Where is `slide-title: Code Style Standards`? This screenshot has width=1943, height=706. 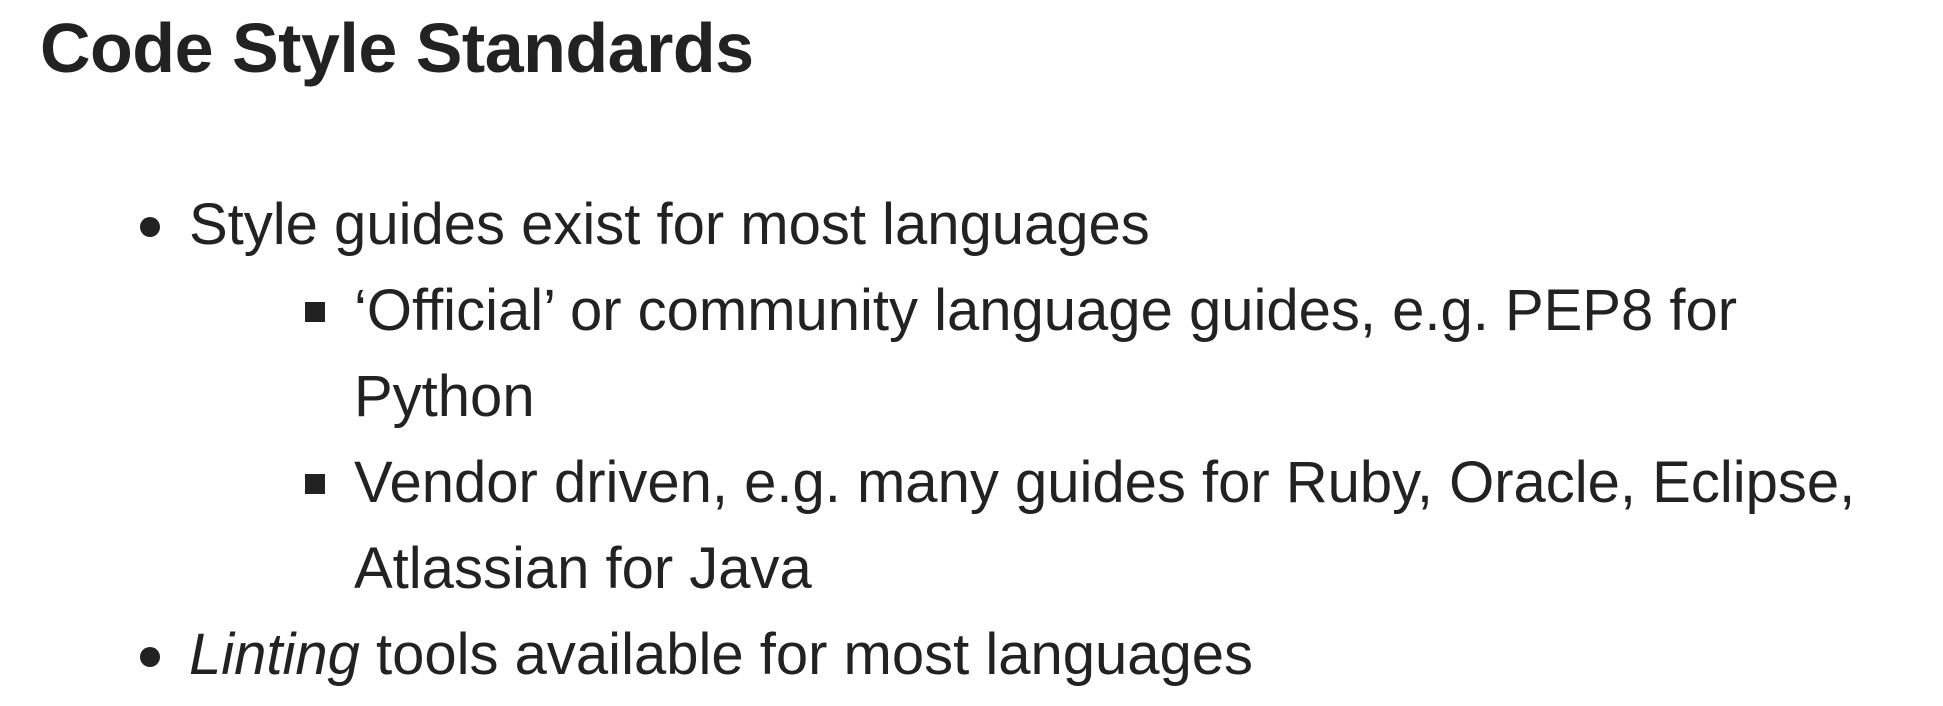
slide-title: Code Style Standards is located at coordinates (397, 48).